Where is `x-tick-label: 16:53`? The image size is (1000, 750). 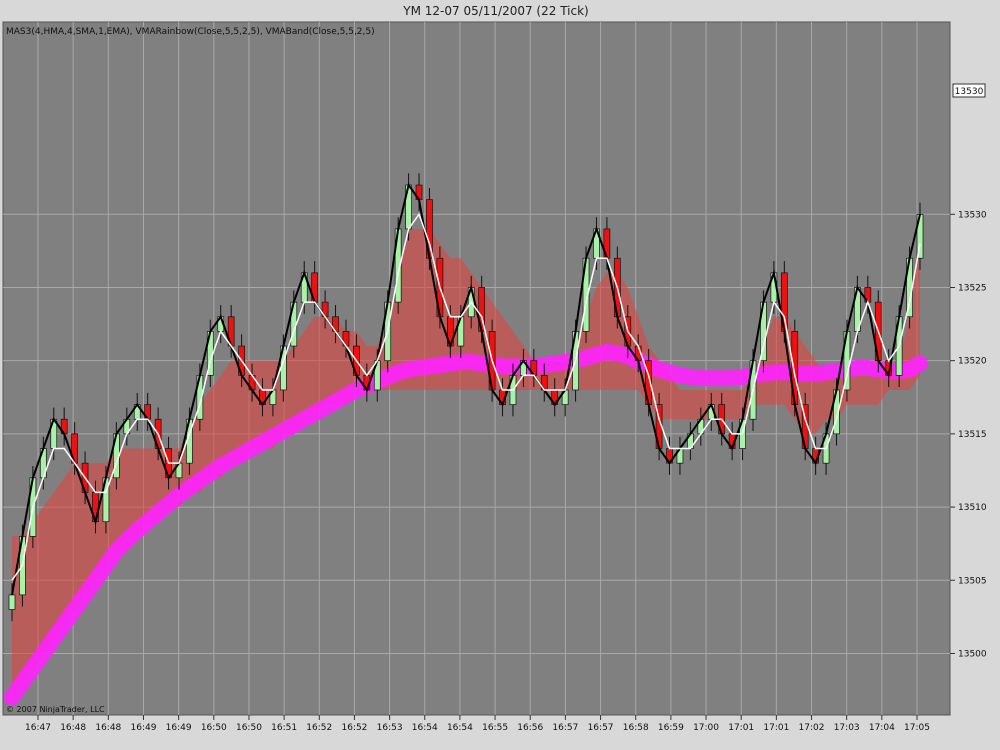
x-tick-label: 16:53 is located at coordinates (390, 728).